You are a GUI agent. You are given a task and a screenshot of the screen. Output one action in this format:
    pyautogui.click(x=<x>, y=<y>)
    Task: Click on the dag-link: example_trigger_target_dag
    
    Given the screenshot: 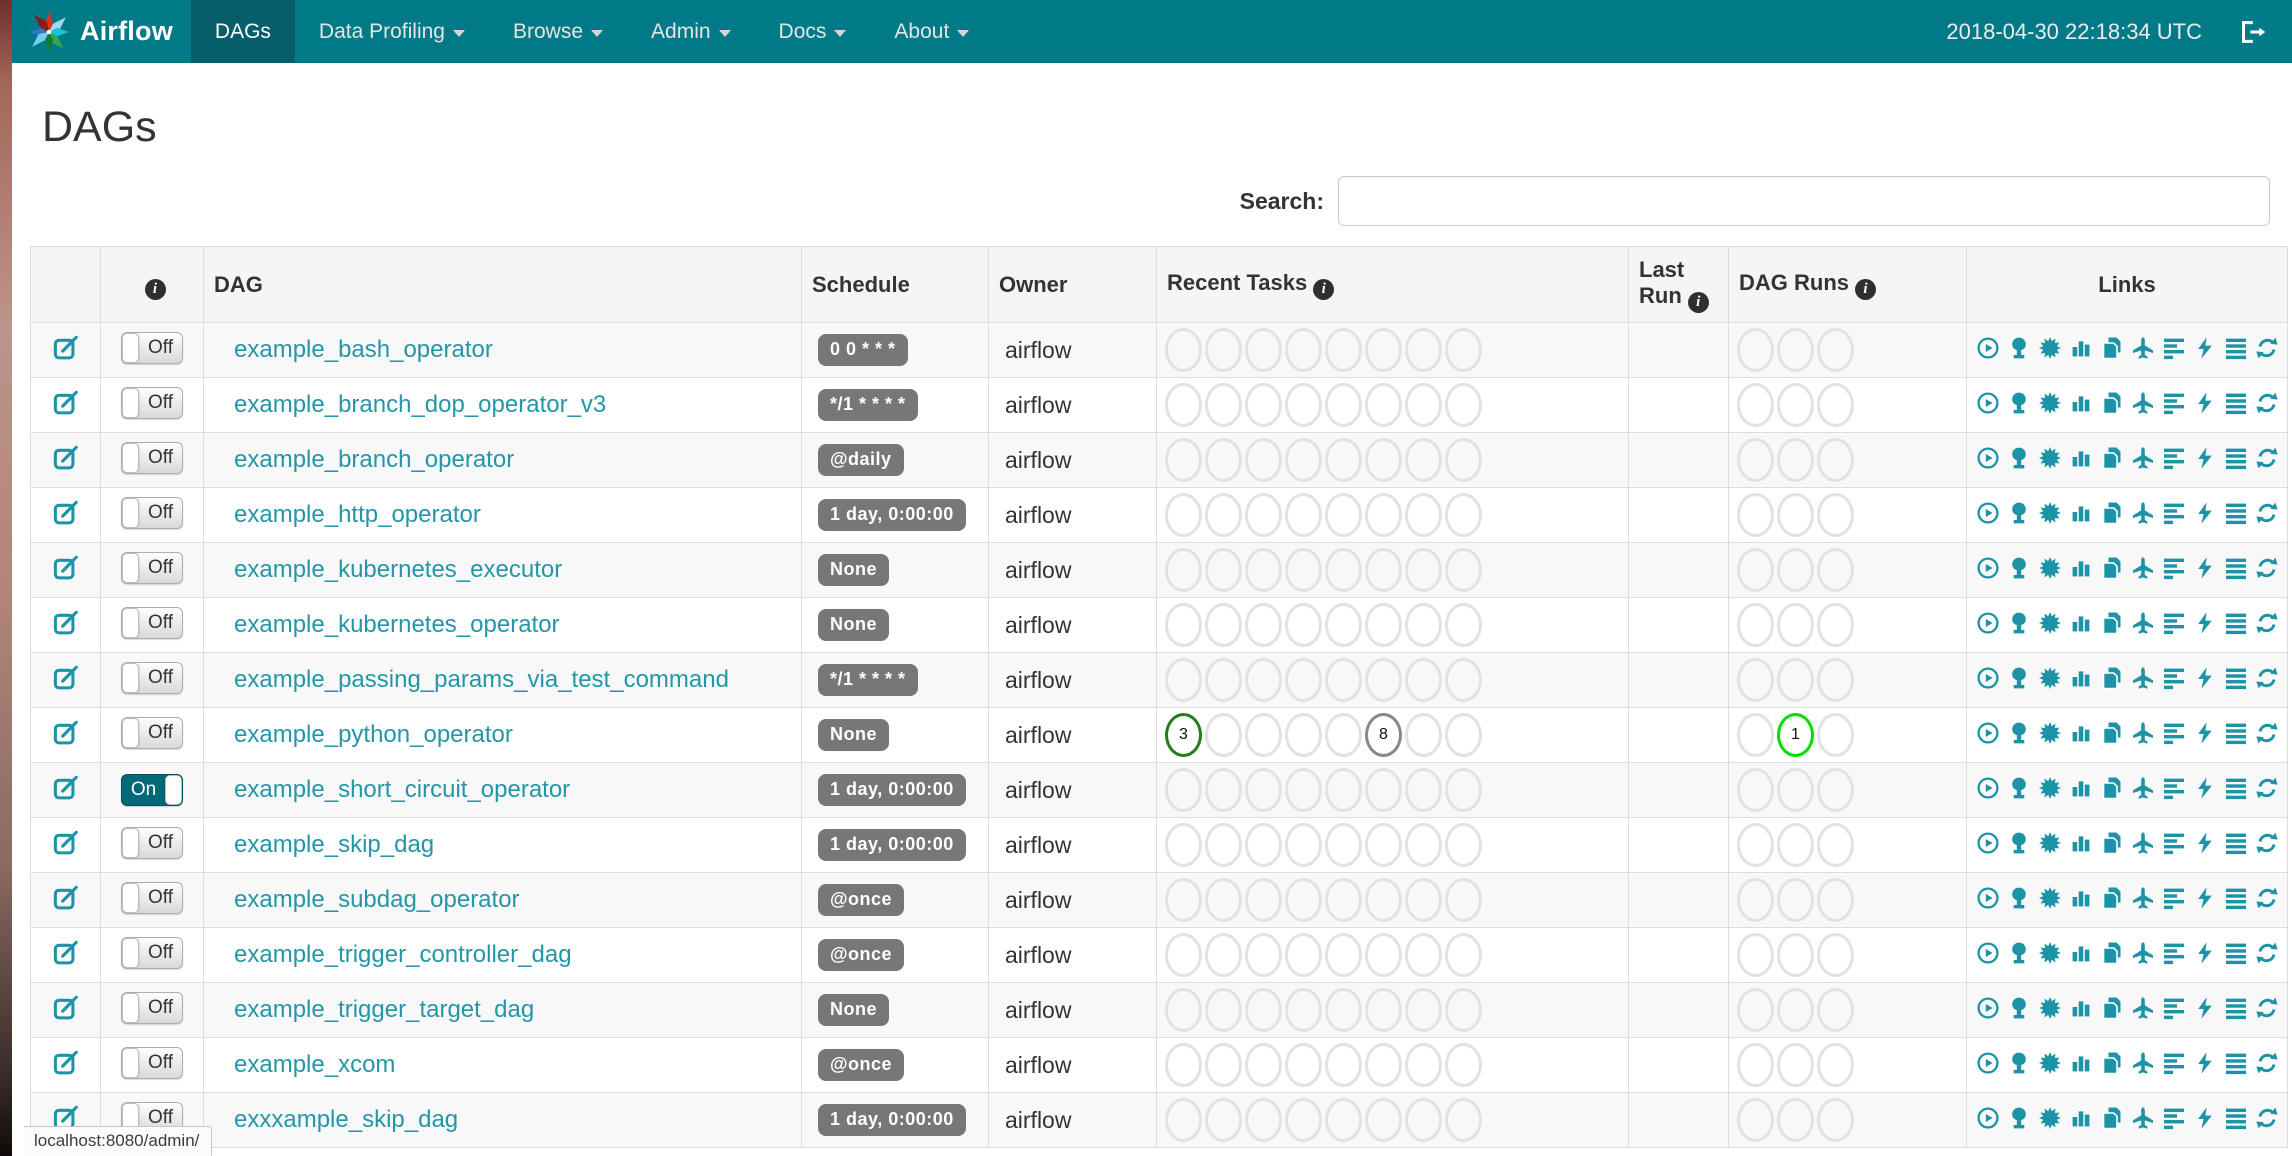 What is the action you would take?
    pyautogui.click(x=384, y=1009)
    